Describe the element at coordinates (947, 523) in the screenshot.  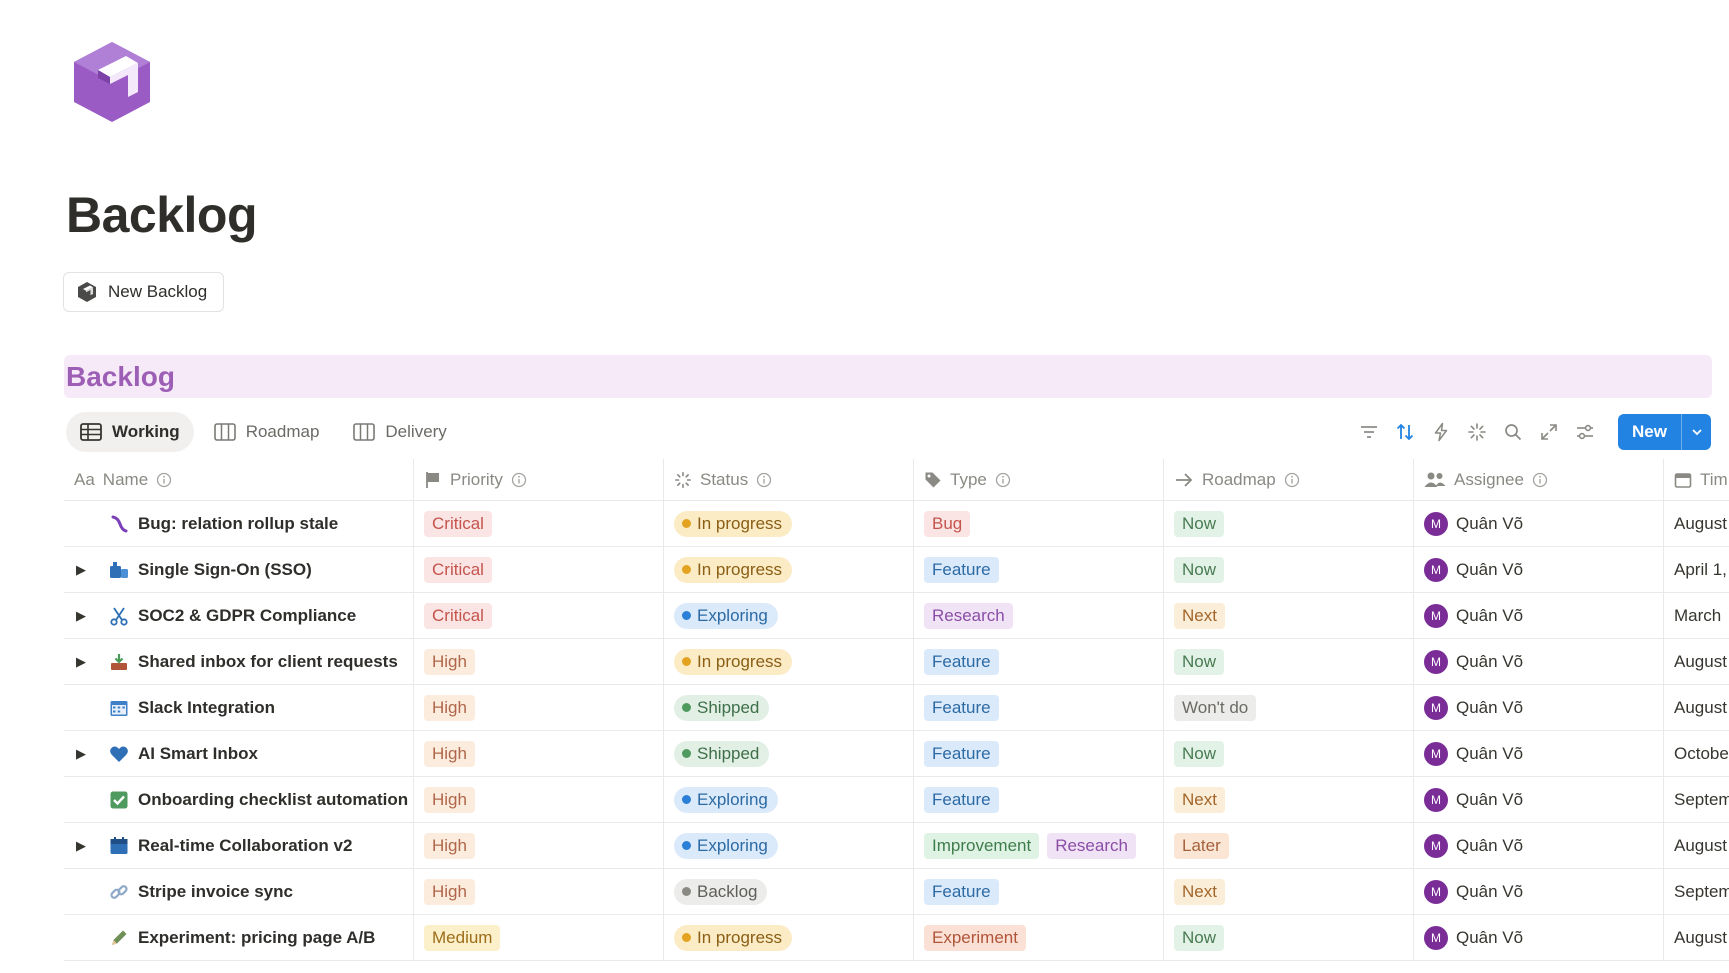
I see `type-tag: Bug` at that location.